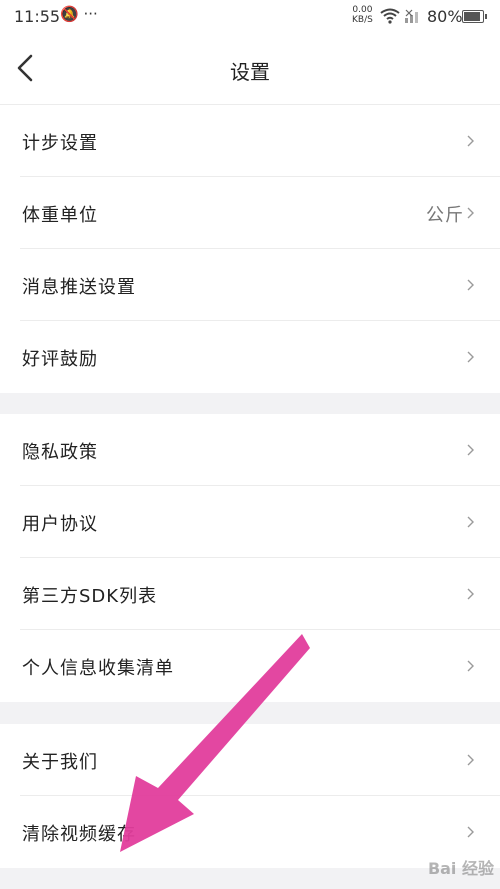 This screenshot has width=500, height=889. What do you see at coordinates (362, 10) in the screenshot?
I see `network-speed-value: 0.00` at bounding box center [362, 10].